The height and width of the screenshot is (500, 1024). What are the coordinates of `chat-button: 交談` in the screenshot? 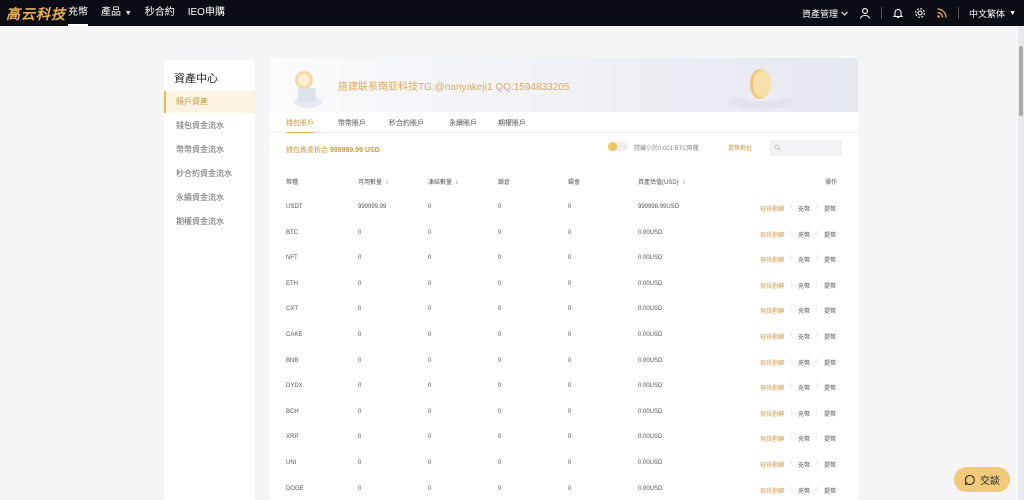 It's located at (982, 479).